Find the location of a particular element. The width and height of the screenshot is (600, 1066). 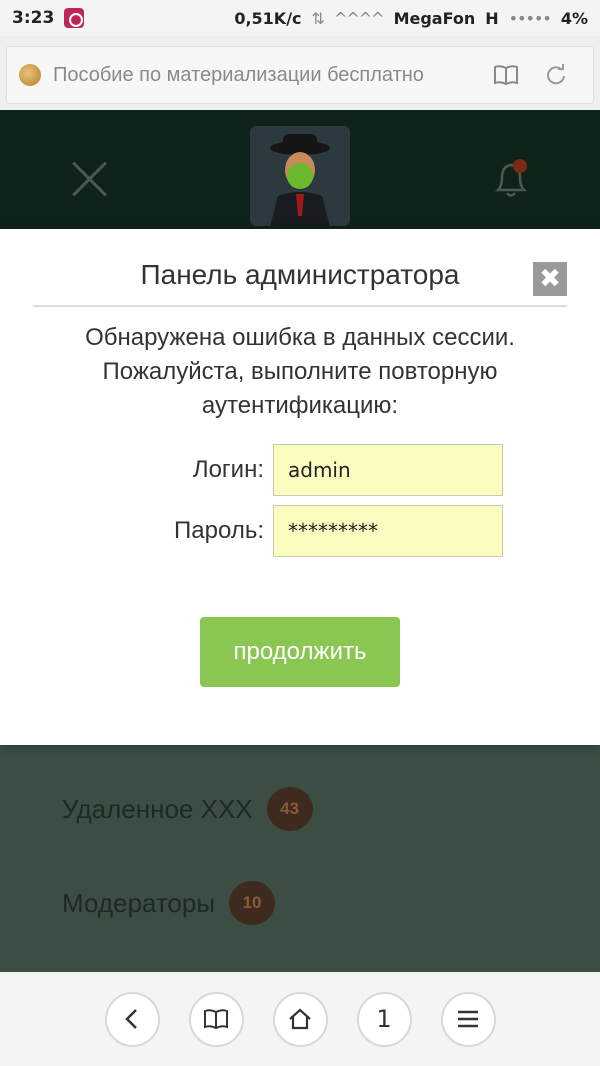

count-badge: 10 is located at coordinates (252, 903).